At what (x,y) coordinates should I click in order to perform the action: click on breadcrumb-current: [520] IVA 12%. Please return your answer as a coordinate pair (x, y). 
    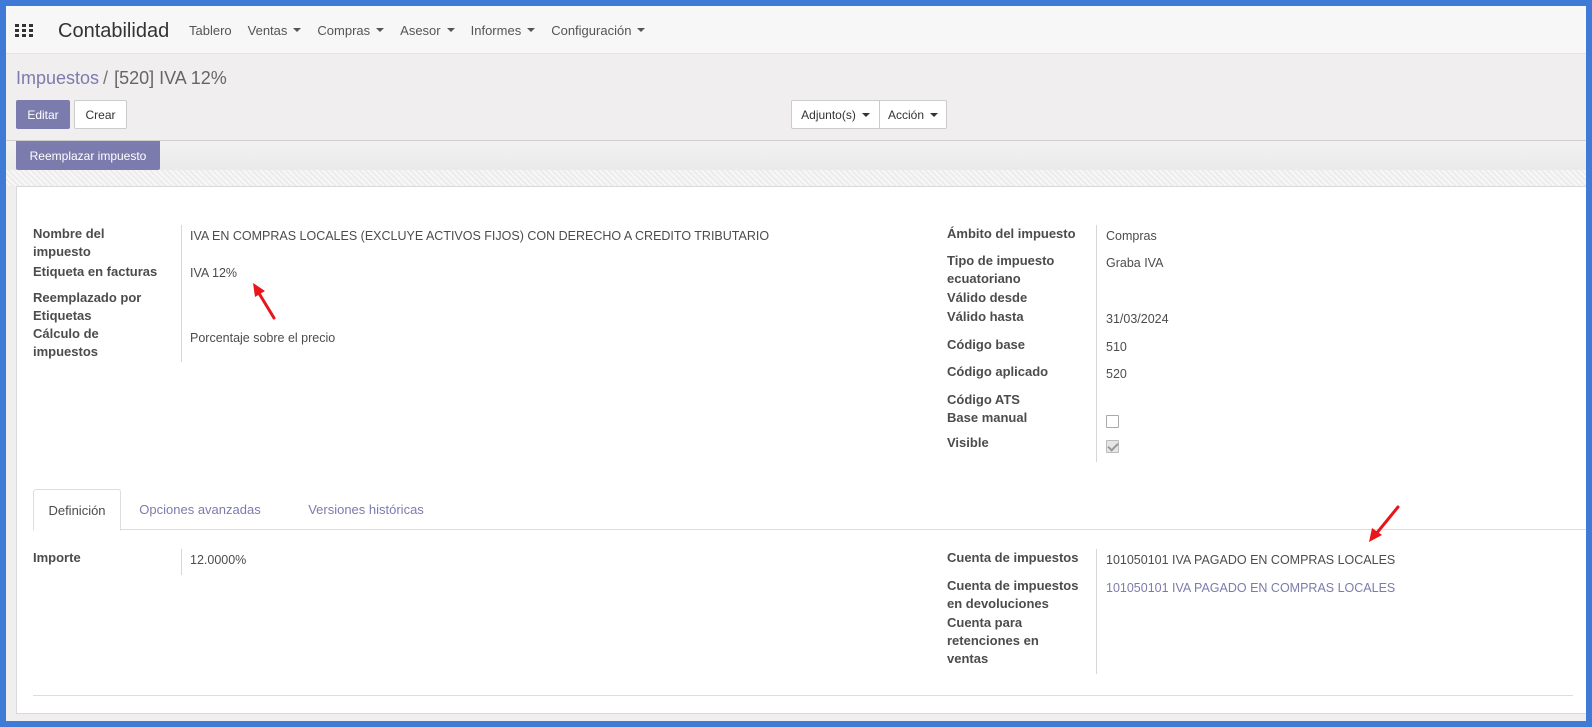
    Looking at the image, I should click on (170, 78).